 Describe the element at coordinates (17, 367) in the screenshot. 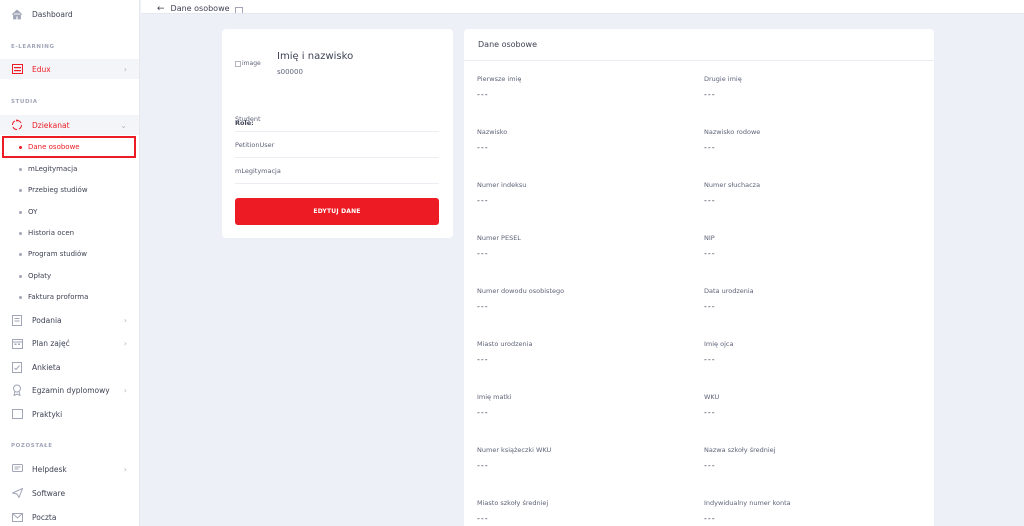

I see `survey-icon` at that location.